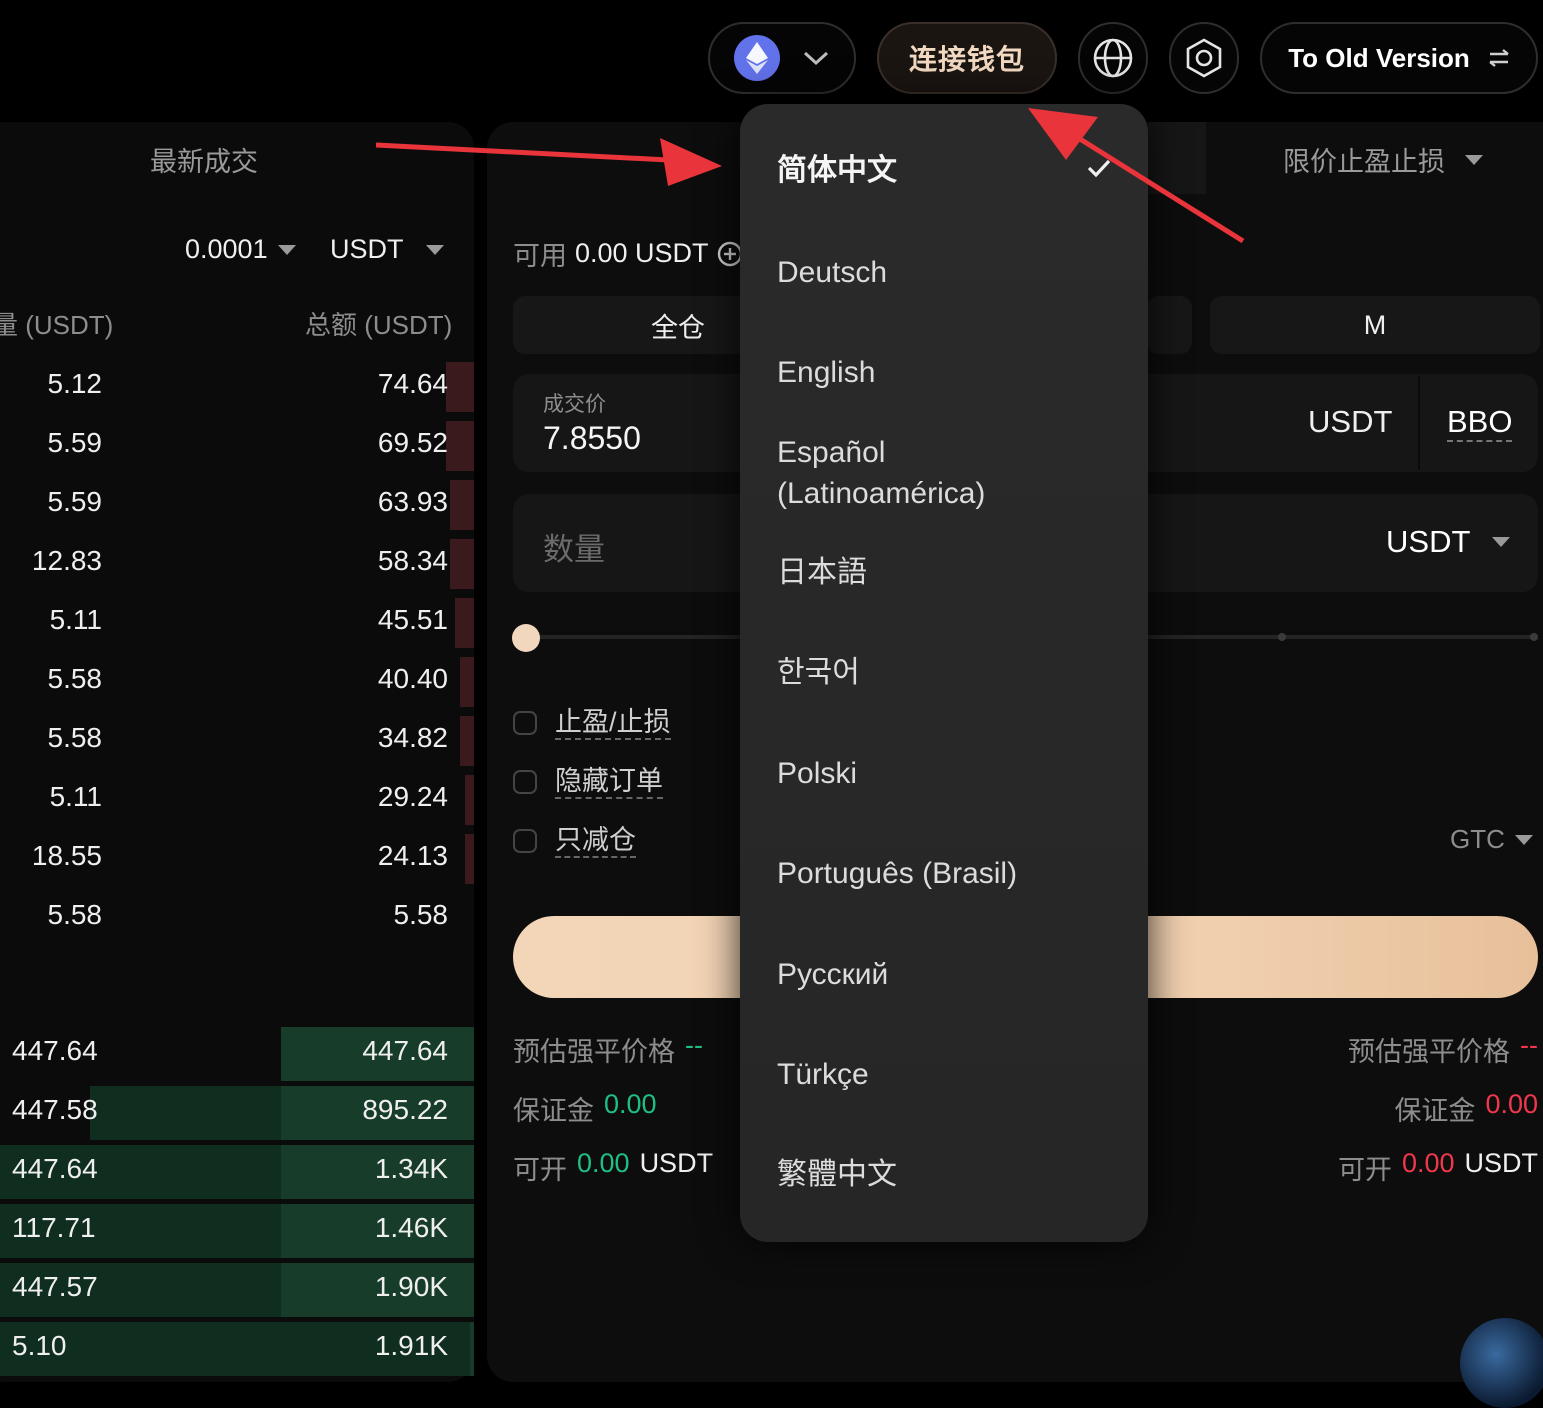  What do you see at coordinates (411, 1168) in the screenshot?
I see `bid-total: 1.34K` at bounding box center [411, 1168].